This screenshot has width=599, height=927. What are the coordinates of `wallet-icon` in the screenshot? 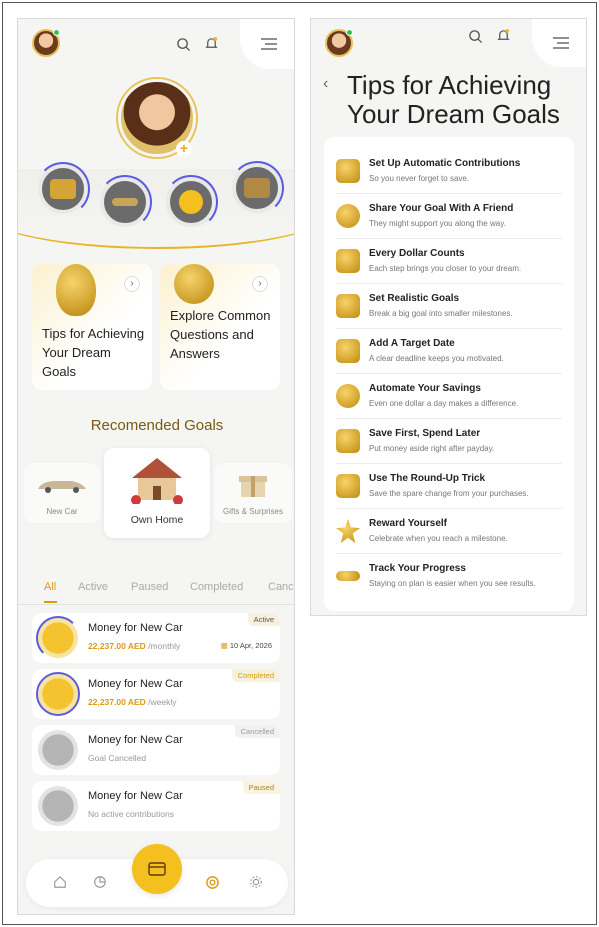 It's located at (348, 441).